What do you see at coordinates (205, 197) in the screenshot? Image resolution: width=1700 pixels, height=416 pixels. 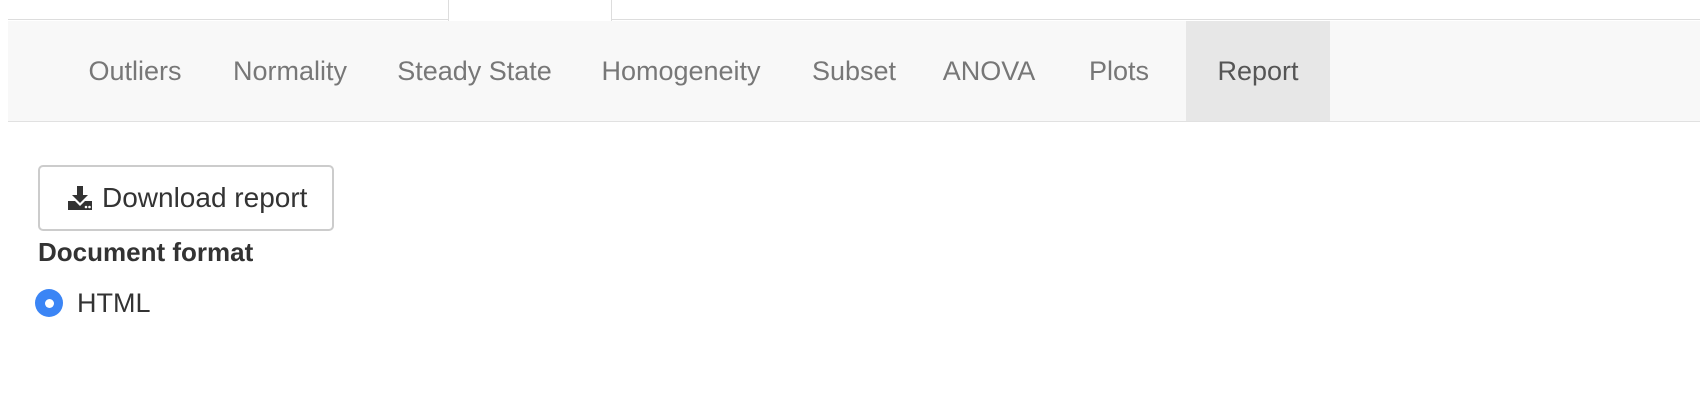 I see `download-report-label: Download report` at bounding box center [205, 197].